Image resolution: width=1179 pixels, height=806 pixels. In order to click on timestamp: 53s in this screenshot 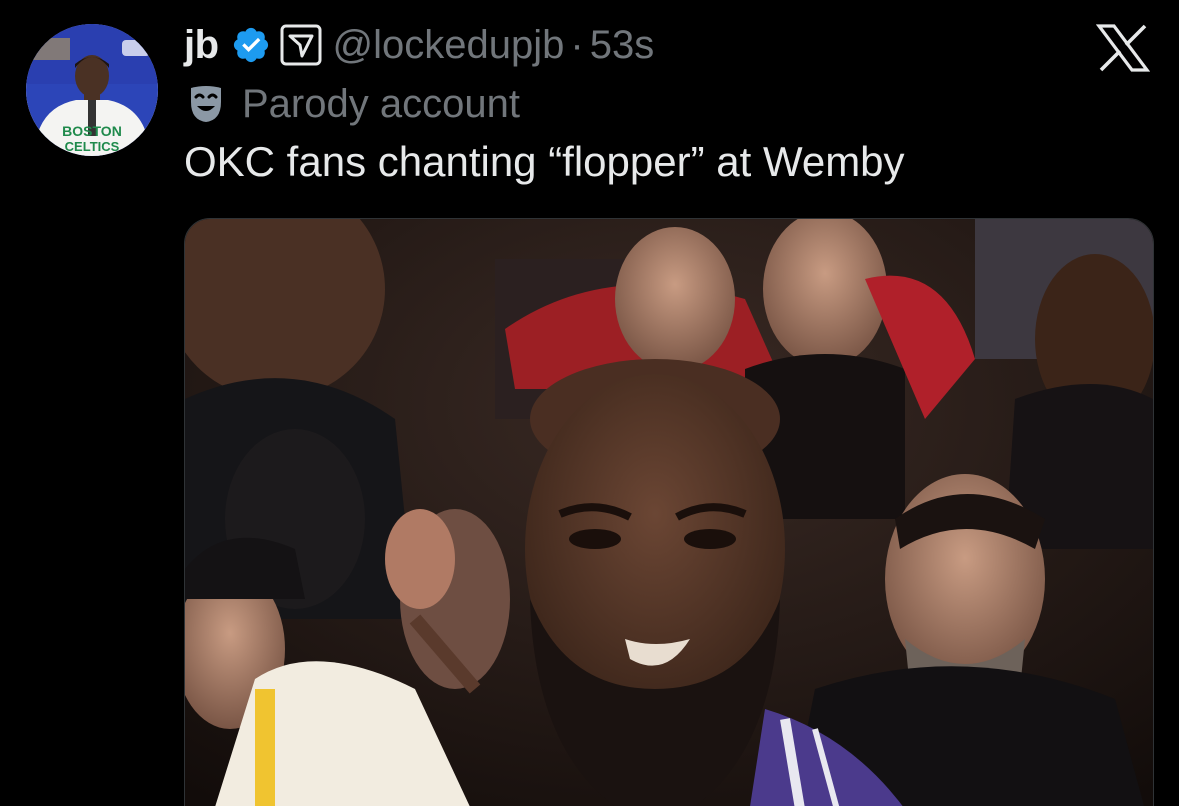, I will do `click(622, 45)`.